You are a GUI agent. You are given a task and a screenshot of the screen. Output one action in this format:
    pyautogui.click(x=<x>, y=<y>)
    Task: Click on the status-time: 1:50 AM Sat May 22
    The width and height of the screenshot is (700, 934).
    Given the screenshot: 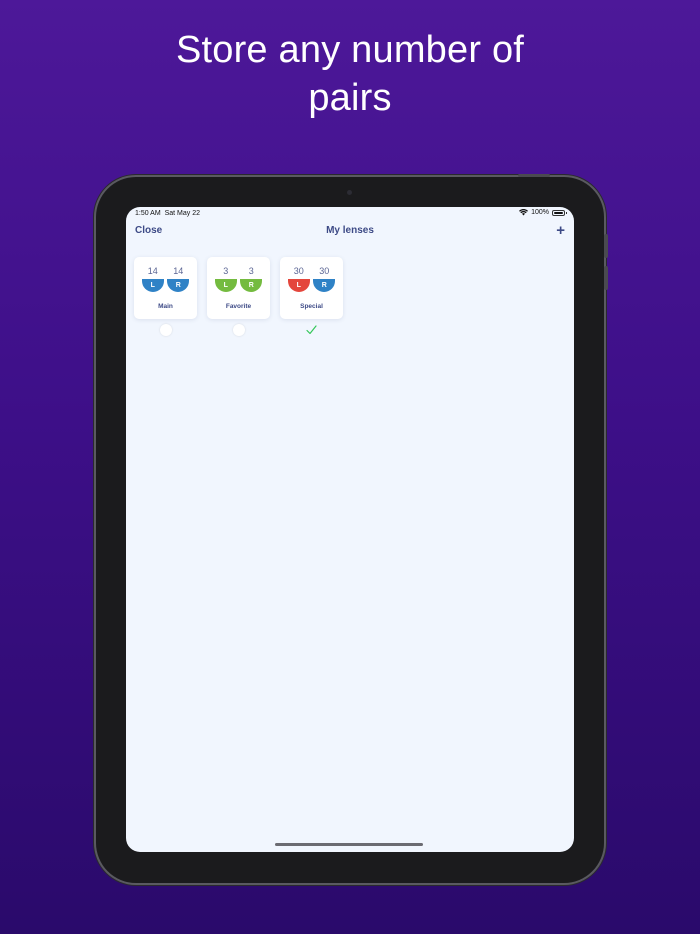 What is the action you would take?
    pyautogui.click(x=167, y=213)
    